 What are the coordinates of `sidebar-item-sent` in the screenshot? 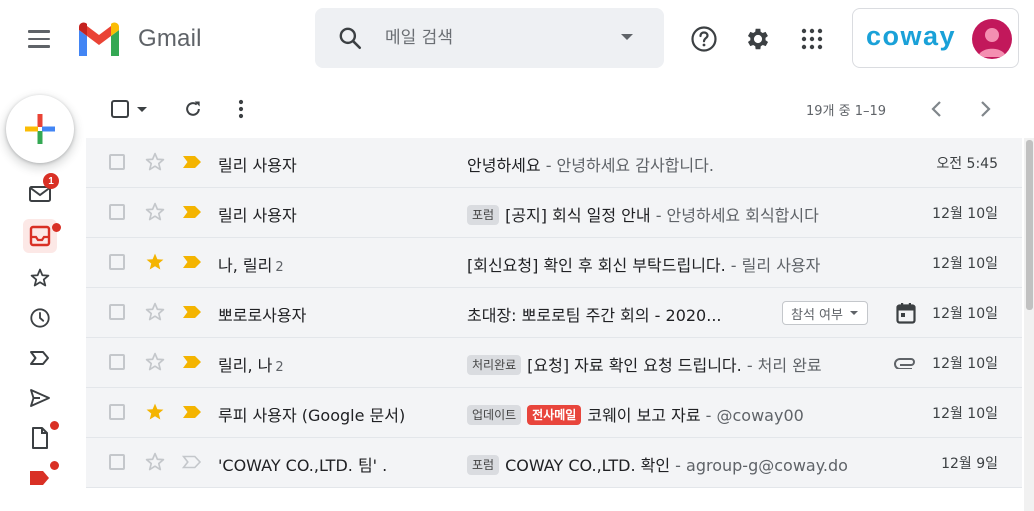 It's located at (40, 398).